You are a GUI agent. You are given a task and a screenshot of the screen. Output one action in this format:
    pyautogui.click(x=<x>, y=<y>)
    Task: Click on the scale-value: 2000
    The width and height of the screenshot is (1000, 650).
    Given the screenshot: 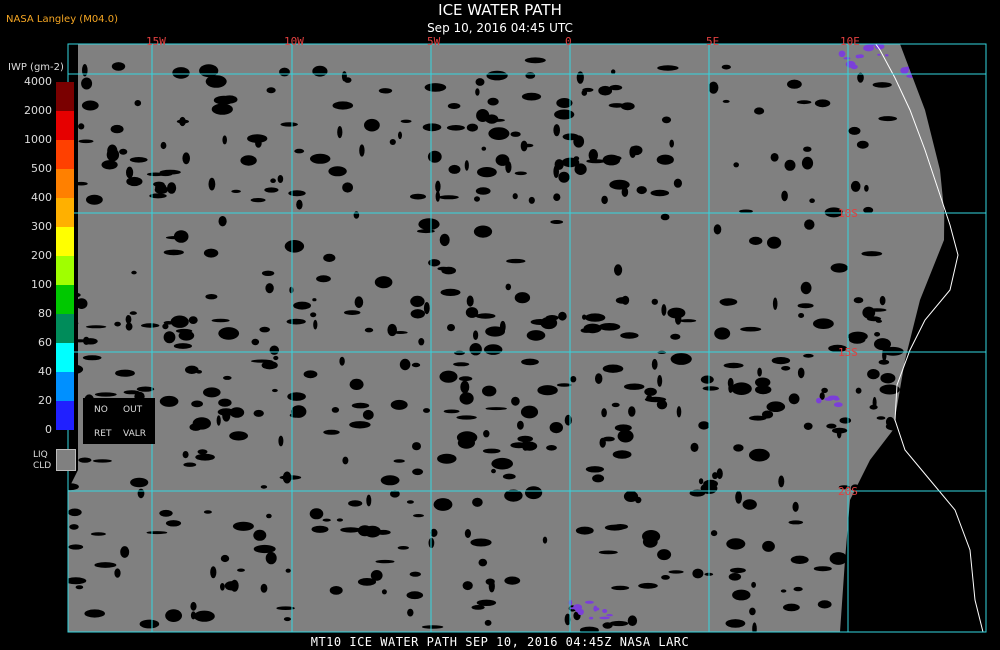 What is the action you would take?
    pyautogui.click(x=38, y=110)
    